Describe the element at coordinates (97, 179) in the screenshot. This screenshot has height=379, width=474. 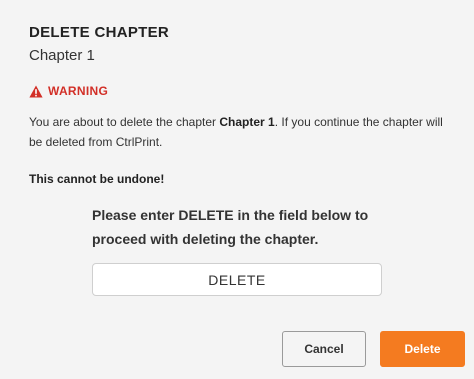
I see `undone-notice: This cannot be undone!` at that location.